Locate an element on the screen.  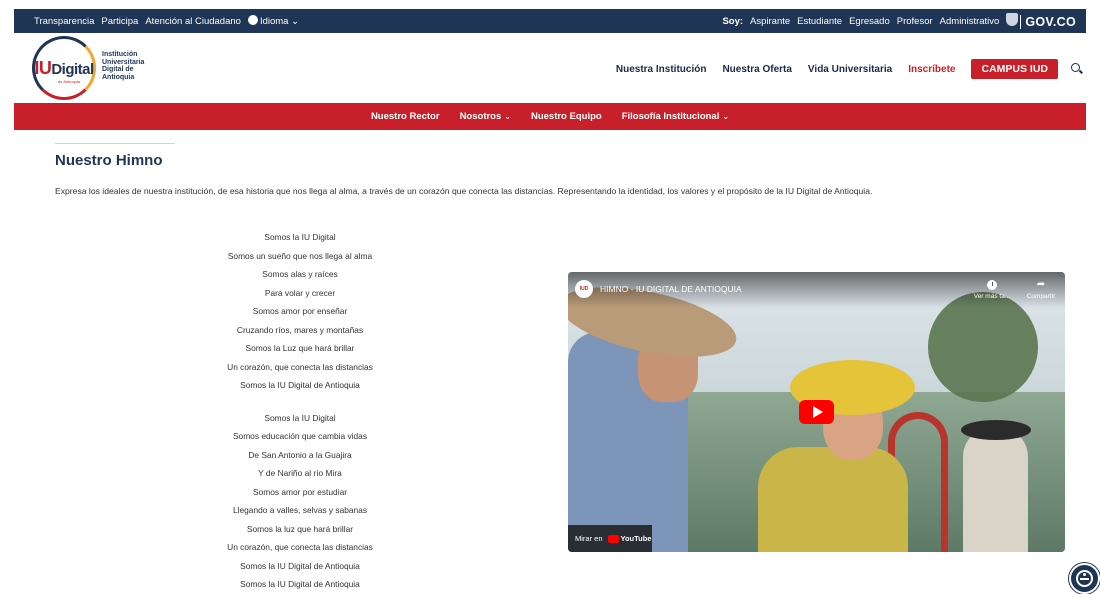
language-selector: Idioma ⌄ is located at coordinates (273, 21).